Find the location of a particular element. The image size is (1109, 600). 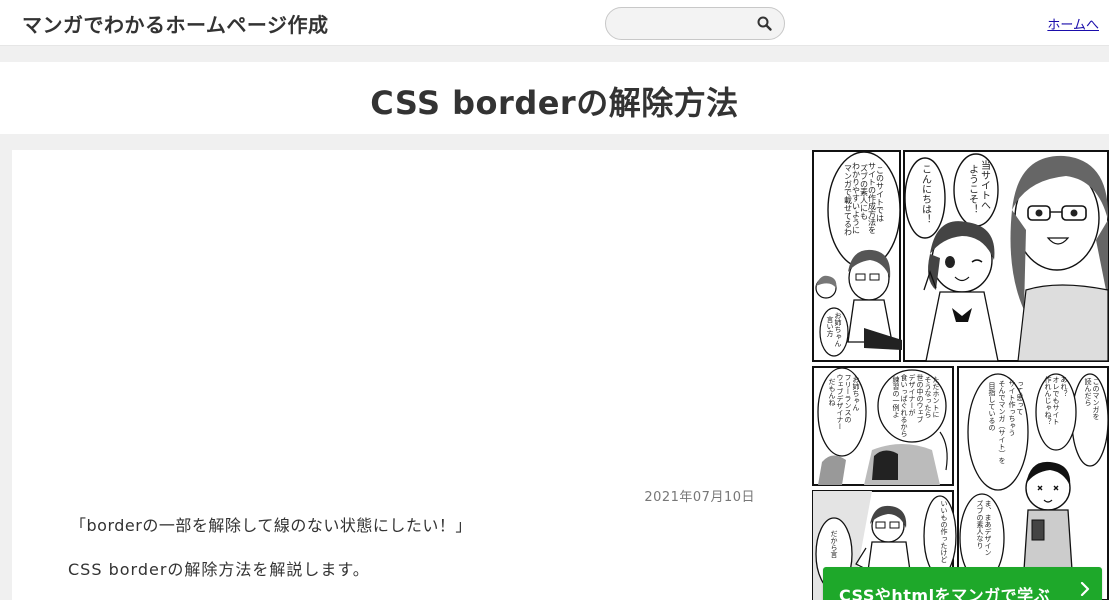

article-paragraph-2: CSS borderの解除方法を解説します。 is located at coordinates (219, 569).